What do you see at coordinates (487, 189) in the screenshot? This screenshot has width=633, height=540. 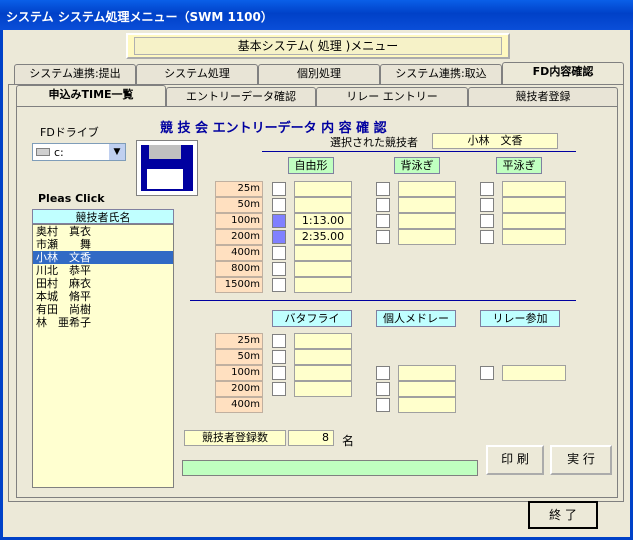 I see `breaststroke-25-checkbox` at bounding box center [487, 189].